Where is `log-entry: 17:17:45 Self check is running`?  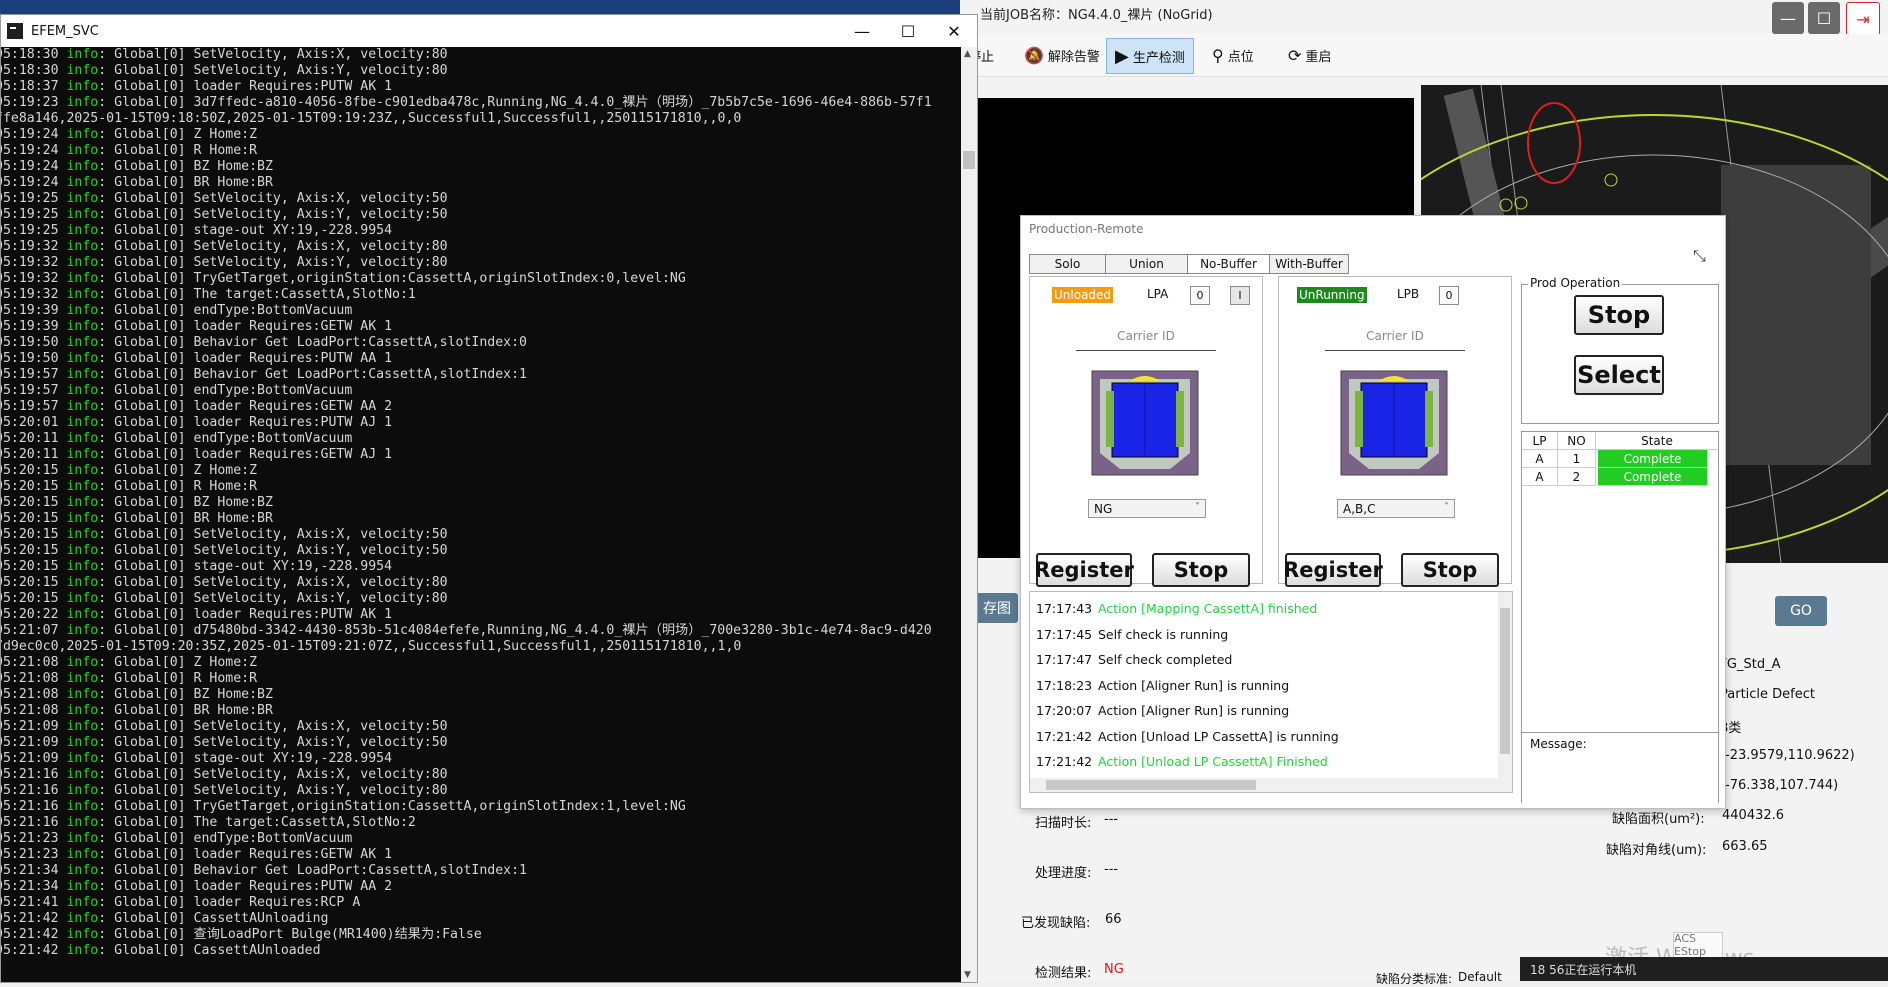
log-entry: 17:17:45 Self check is running is located at coordinates (1132, 634).